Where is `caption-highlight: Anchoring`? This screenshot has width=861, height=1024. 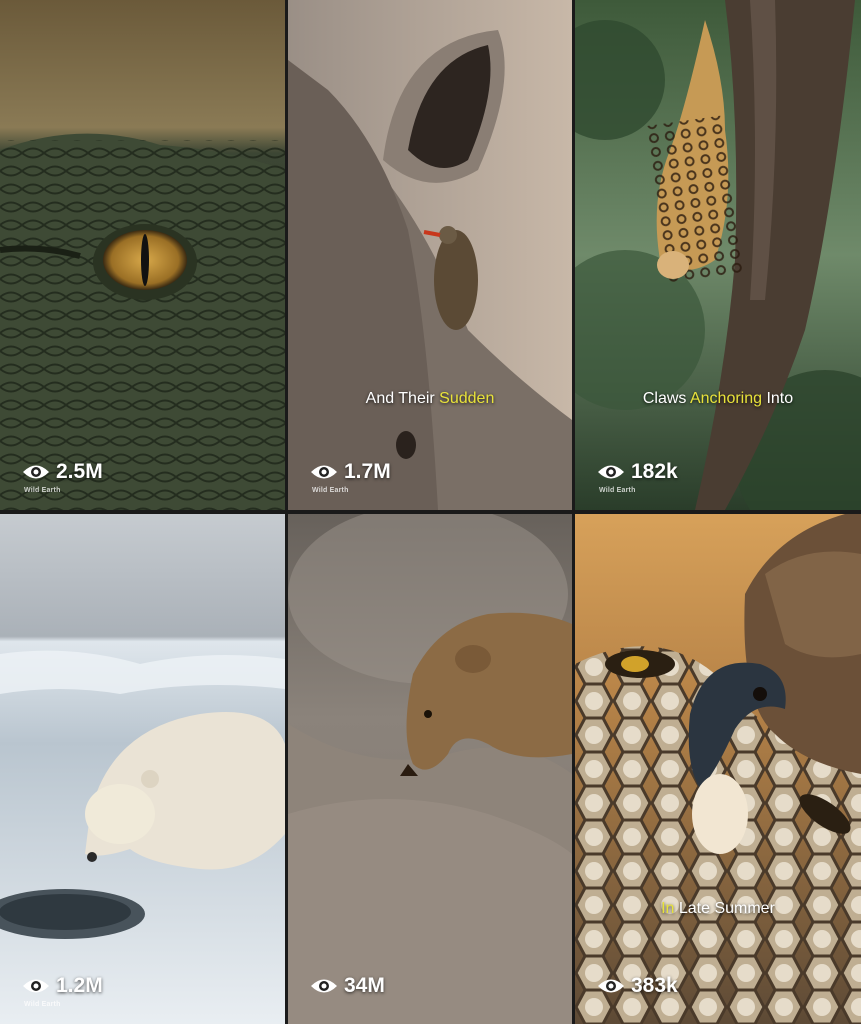
caption-highlight: Anchoring is located at coordinates (726, 398).